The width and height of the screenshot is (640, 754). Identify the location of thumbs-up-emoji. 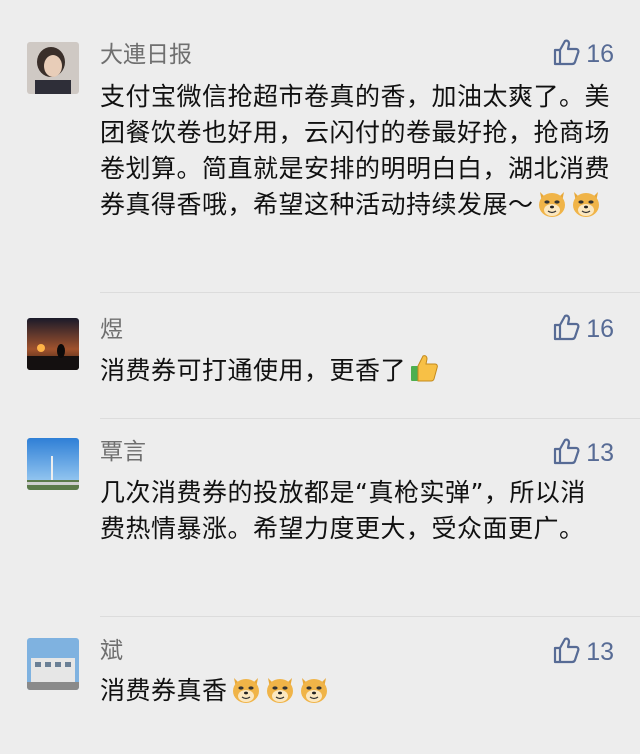
(424, 373).